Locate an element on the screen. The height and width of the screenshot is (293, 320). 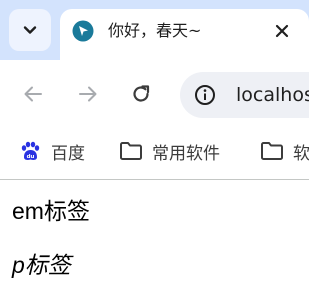
reload-button is located at coordinates (141, 94).